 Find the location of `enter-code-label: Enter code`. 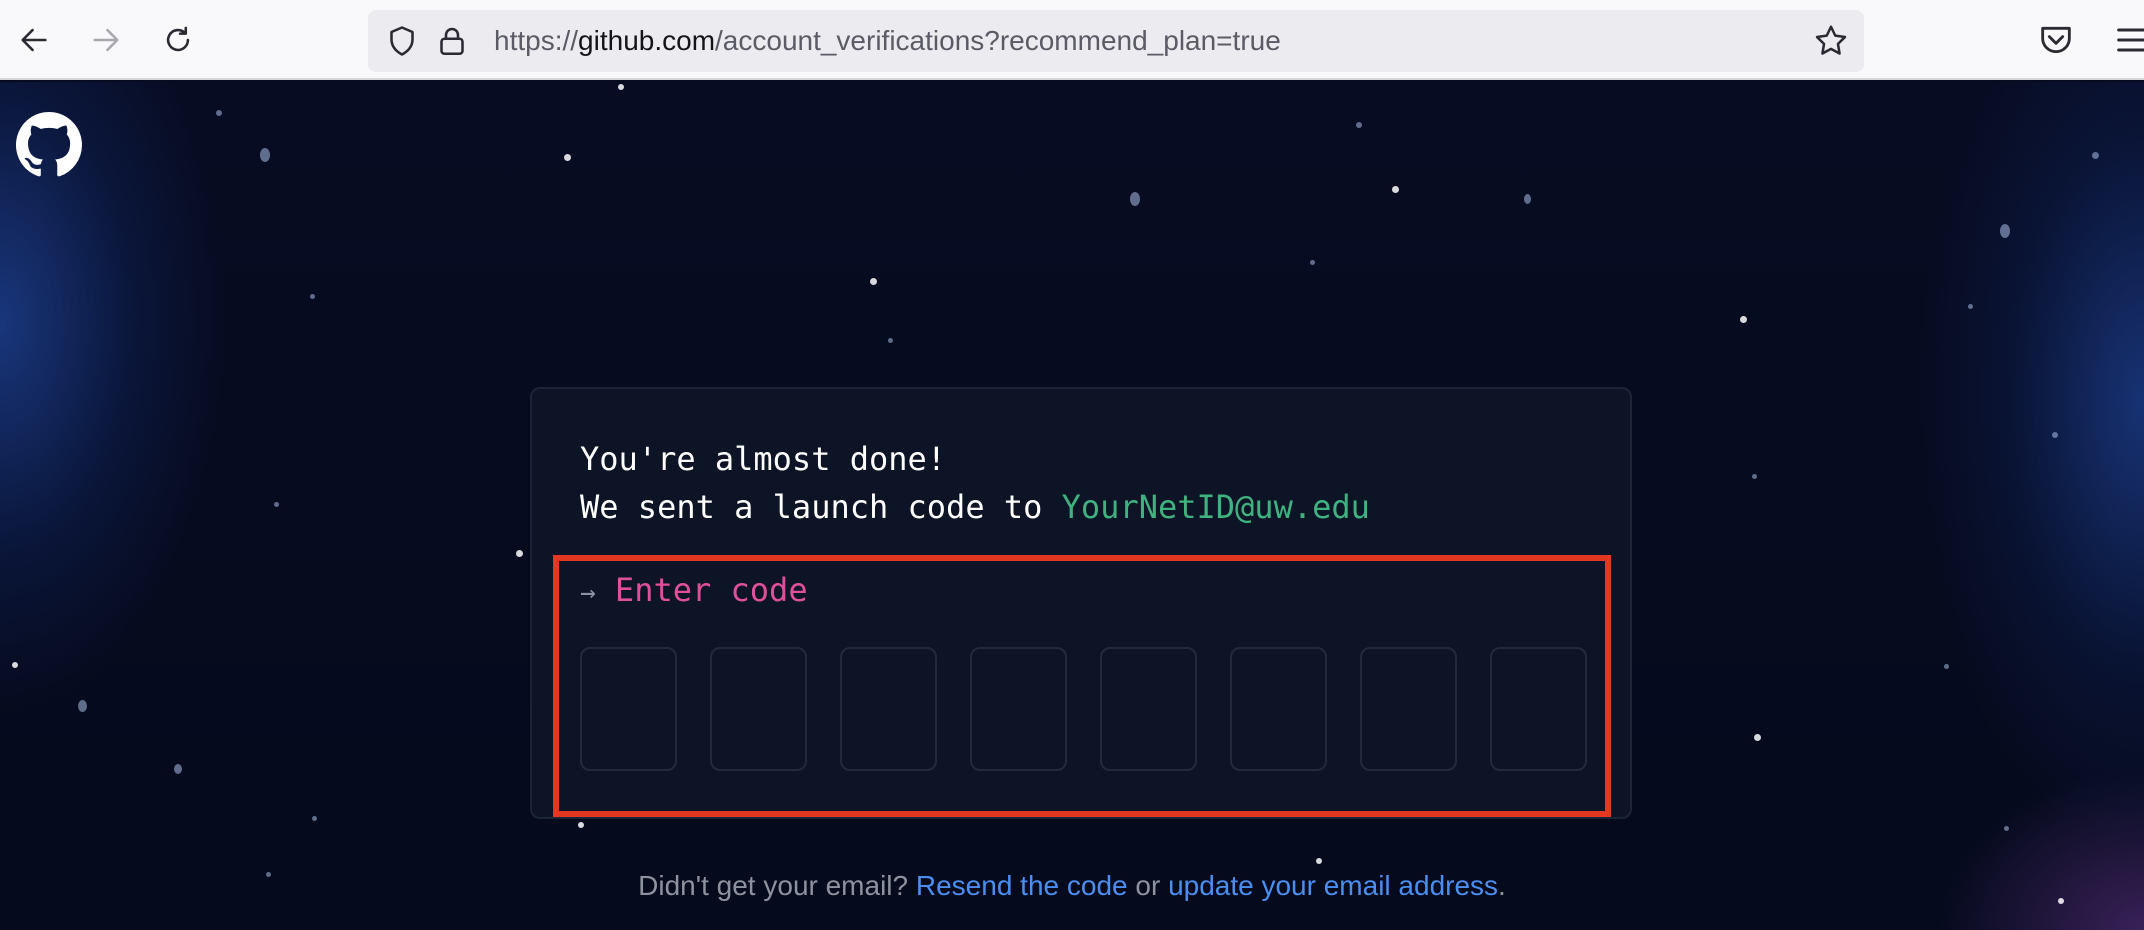

enter-code-label: Enter code is located at coordinates (711, 590).